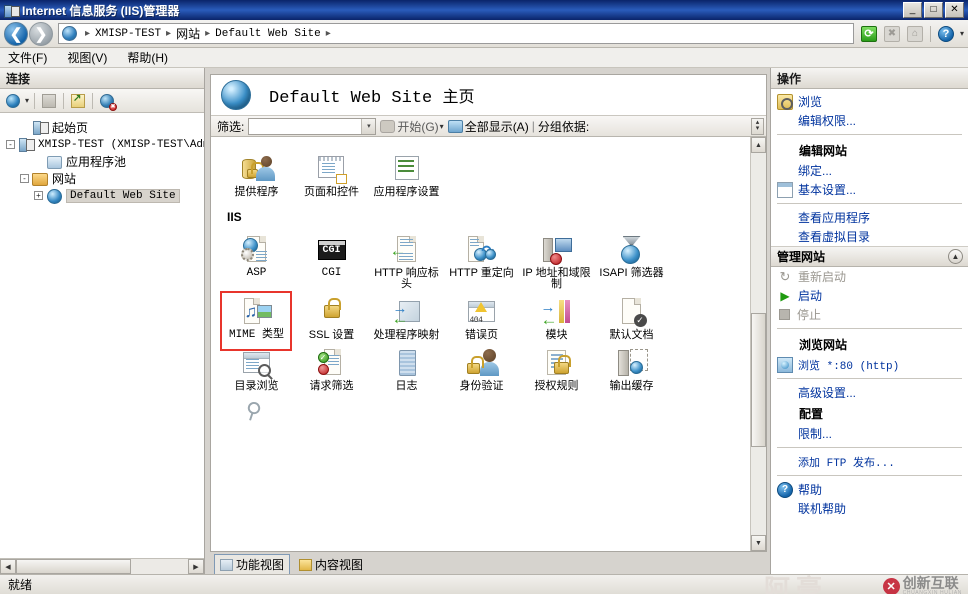 Image resolution: width=968 pixels, height=594 pixels. What do you see at coordinates (331, 172) in the screenshot?
I see `feature-pages-and-controls: 页面和控件` at bounding box center [331, 172].